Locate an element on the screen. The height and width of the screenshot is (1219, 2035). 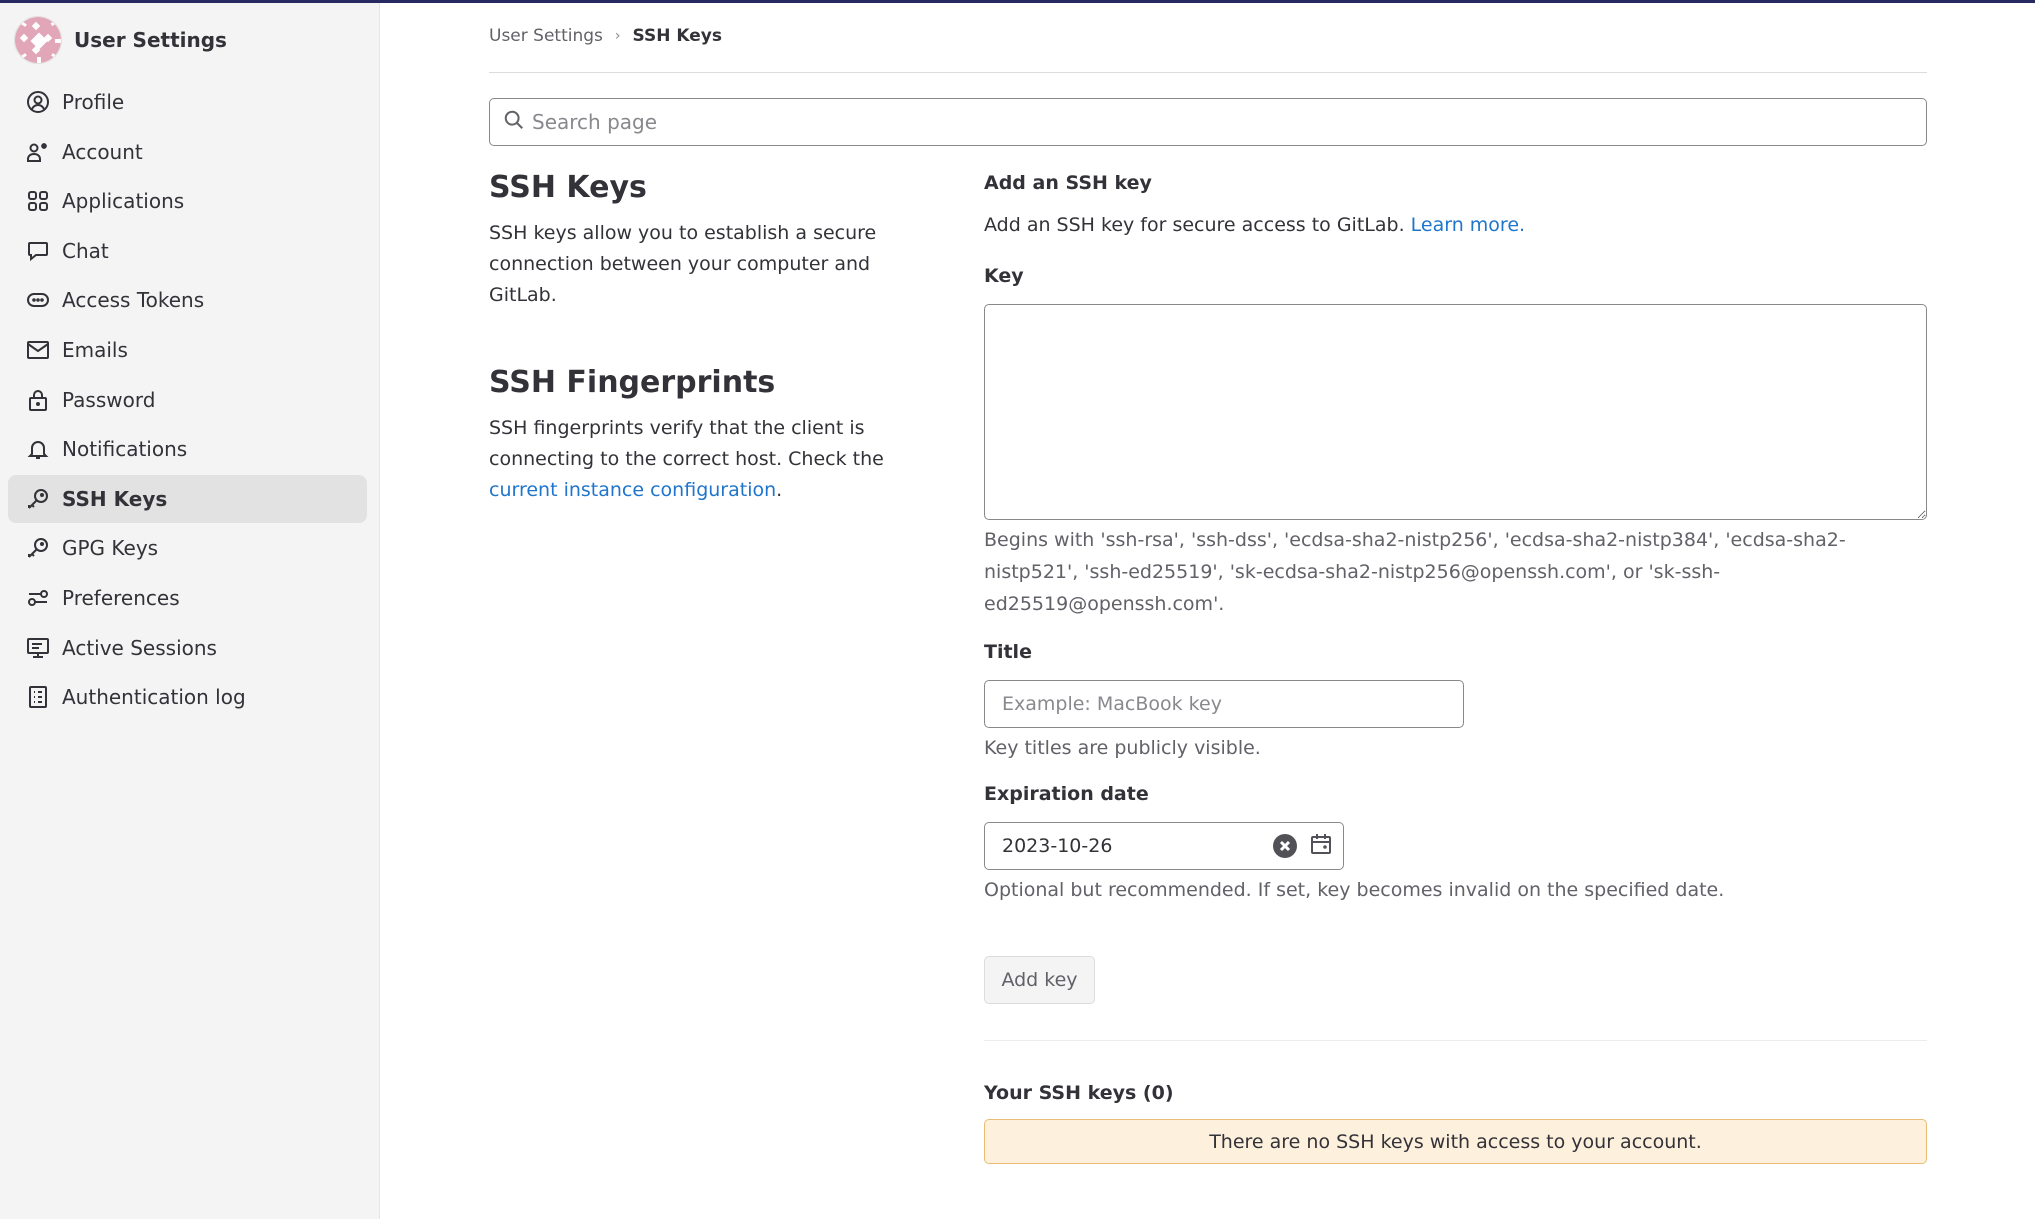
sidebar-item-profile: Profile is located at coordinates (187, 102).